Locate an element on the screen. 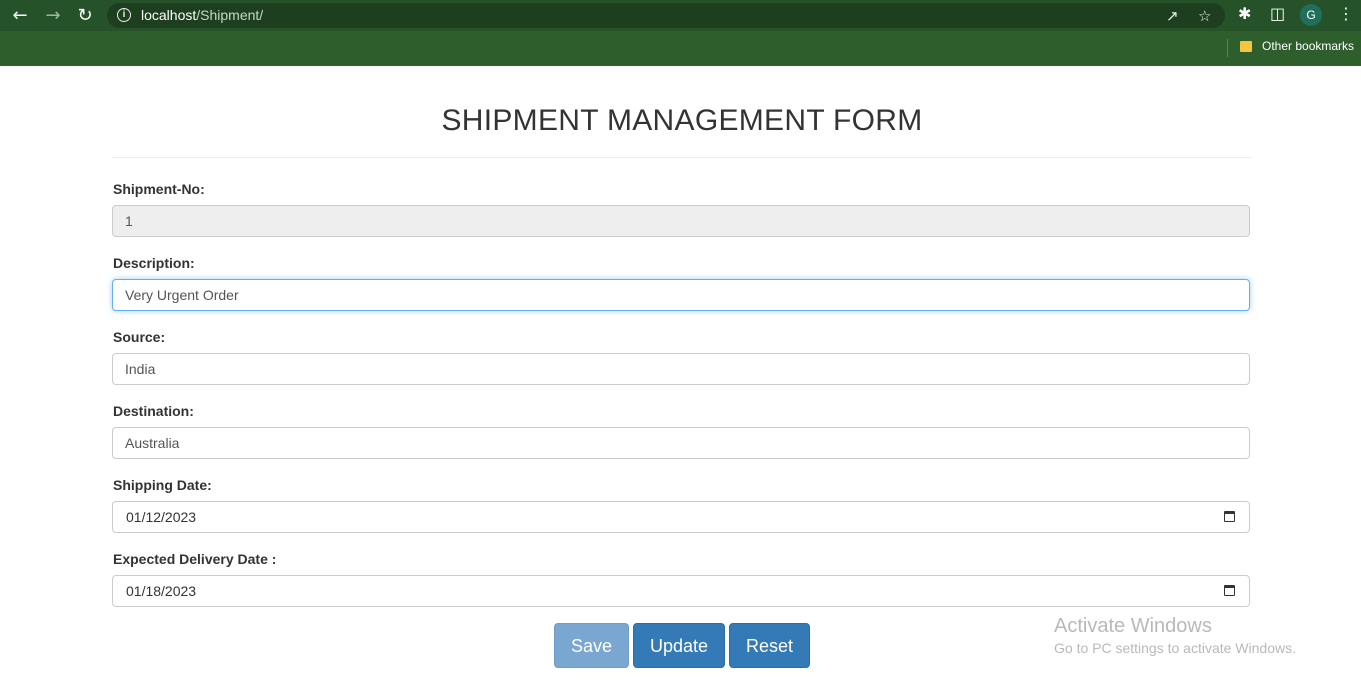 This screenshot has height=691, width=1361. url-host: localhost is located at coordinates (169, 15).